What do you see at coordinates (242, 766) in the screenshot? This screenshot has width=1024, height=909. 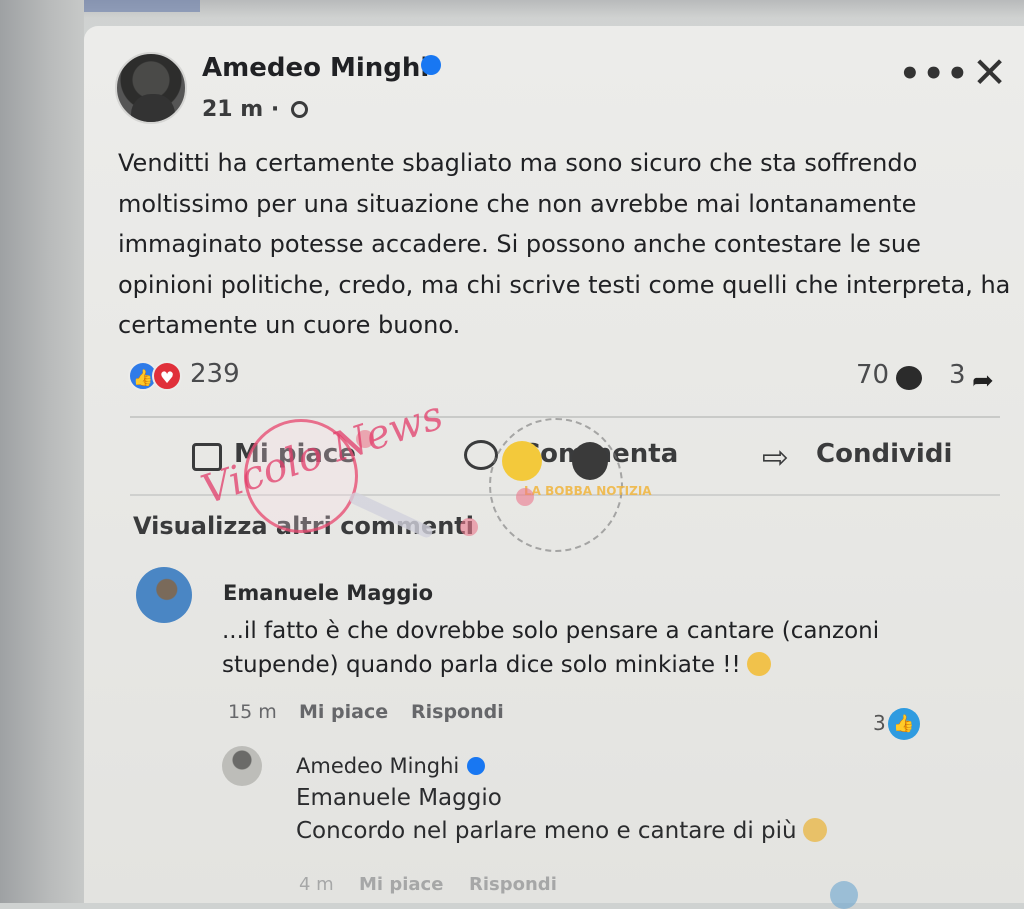 I see `reply-author-avatar` at bounding box center [242, 766].